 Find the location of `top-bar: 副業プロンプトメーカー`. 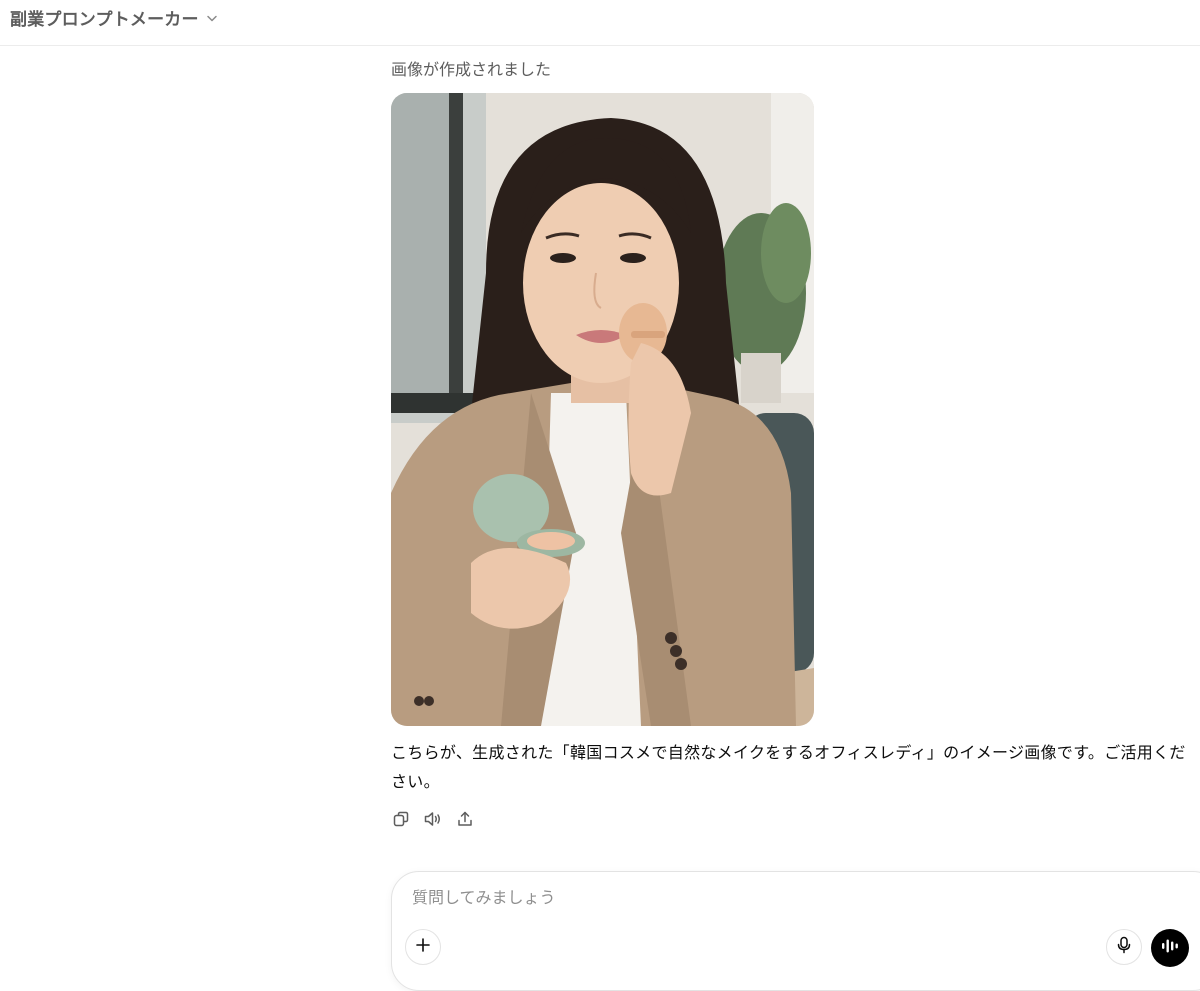

top-bar: 副業プロンプトメーカー is located at coordinates (600, 23).